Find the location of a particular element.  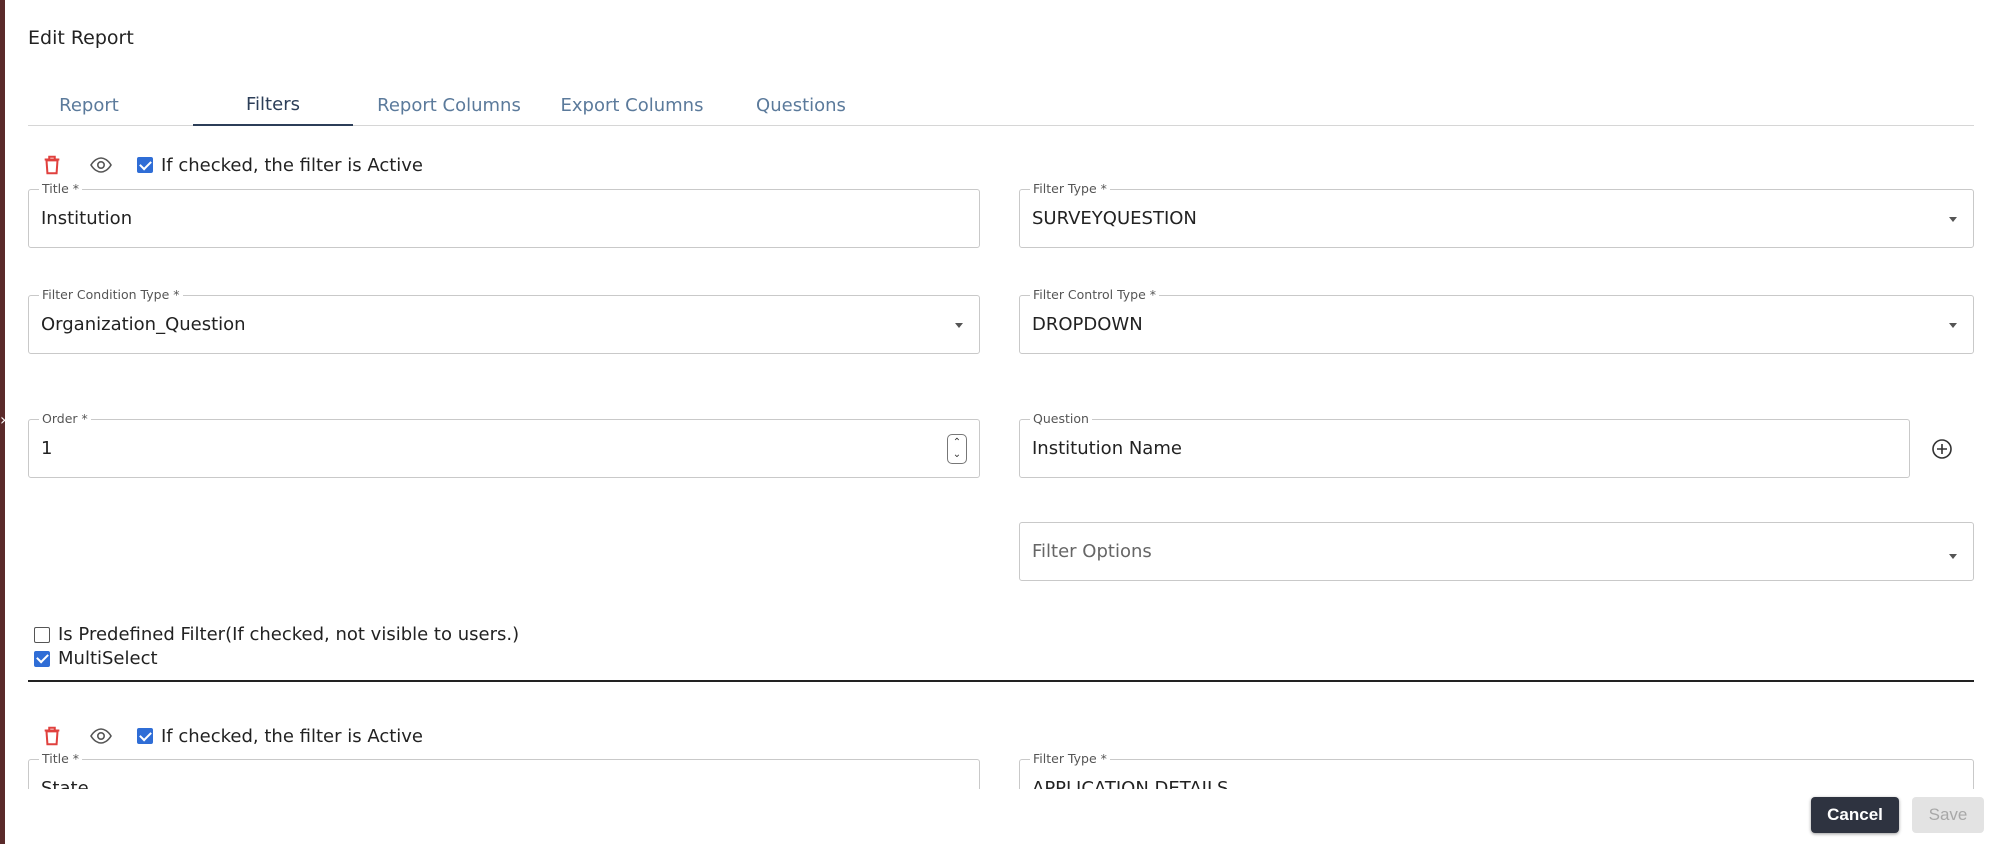

title-field: Title * Institution is located at coordinates (504, 214).